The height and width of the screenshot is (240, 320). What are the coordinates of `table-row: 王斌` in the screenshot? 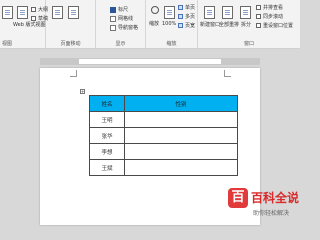 It's located at (163, 167).